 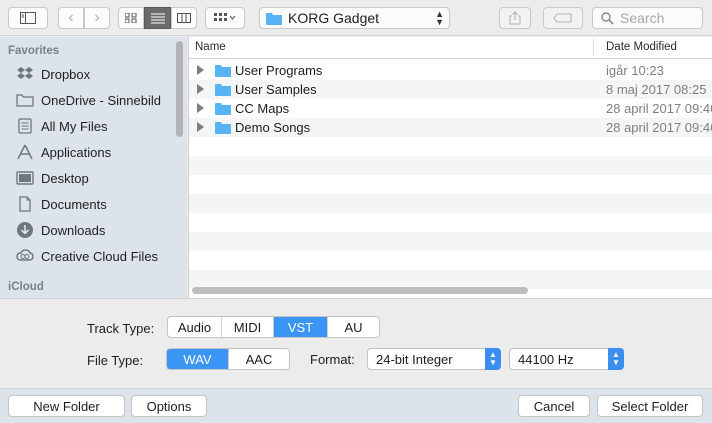 What do you see at coordinates (95, 74) in the screenshot?
I see `sidebar-item-dropbox: Dropbox` at bounding box center [95, 74].